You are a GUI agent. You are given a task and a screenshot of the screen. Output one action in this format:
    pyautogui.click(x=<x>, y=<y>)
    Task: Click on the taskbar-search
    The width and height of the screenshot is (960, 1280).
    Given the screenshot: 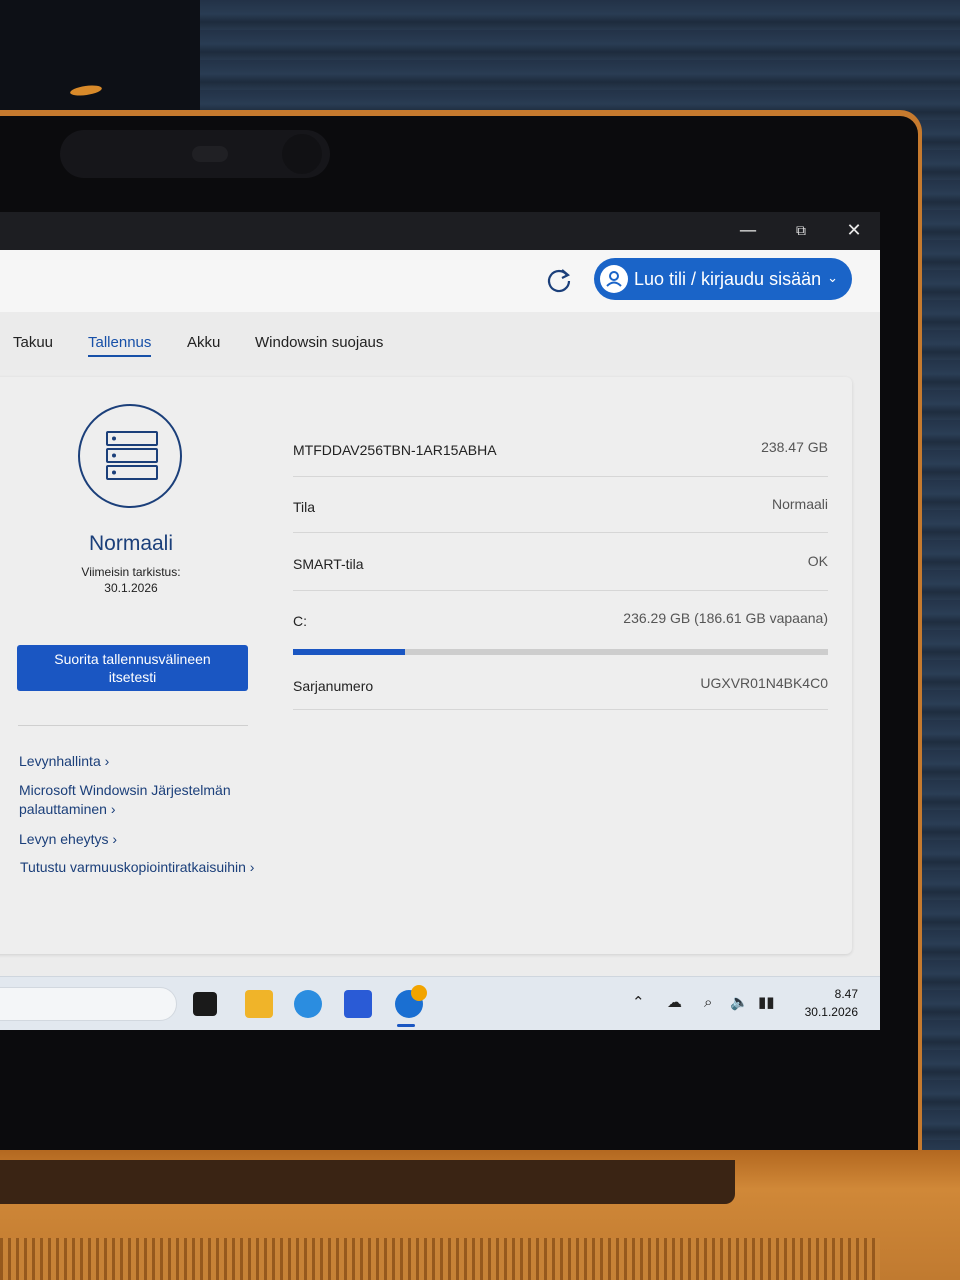 What is the action you would take?
    pyautogui.click(x=88, y=1004)
    